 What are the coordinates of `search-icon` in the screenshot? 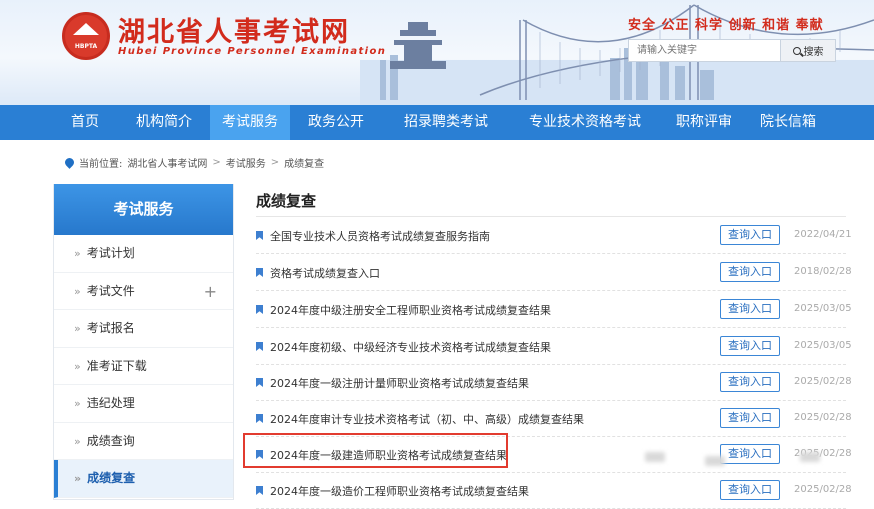 It's located at (796, 50).